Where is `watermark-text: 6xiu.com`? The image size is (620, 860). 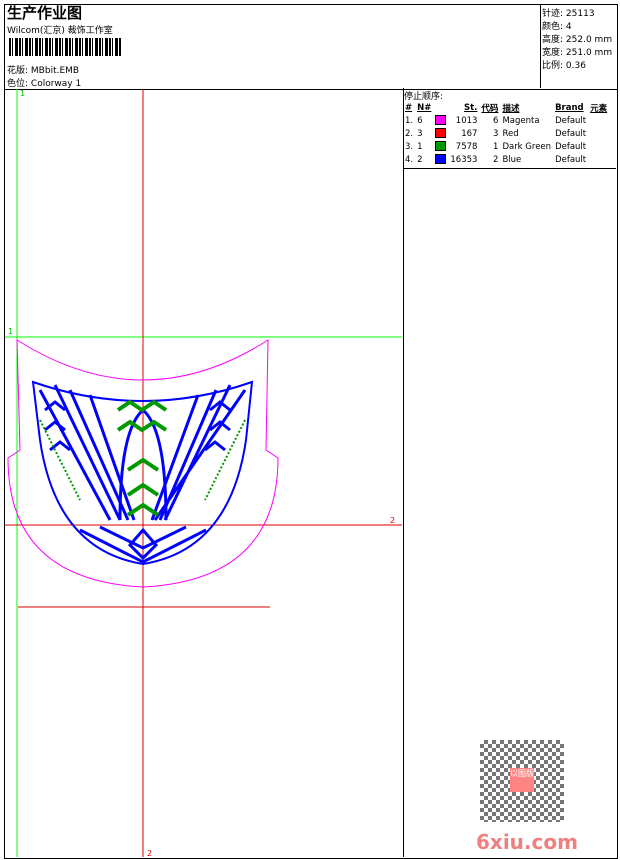
watermark-text: 6xiu.com is located at coordinates (527, 842).